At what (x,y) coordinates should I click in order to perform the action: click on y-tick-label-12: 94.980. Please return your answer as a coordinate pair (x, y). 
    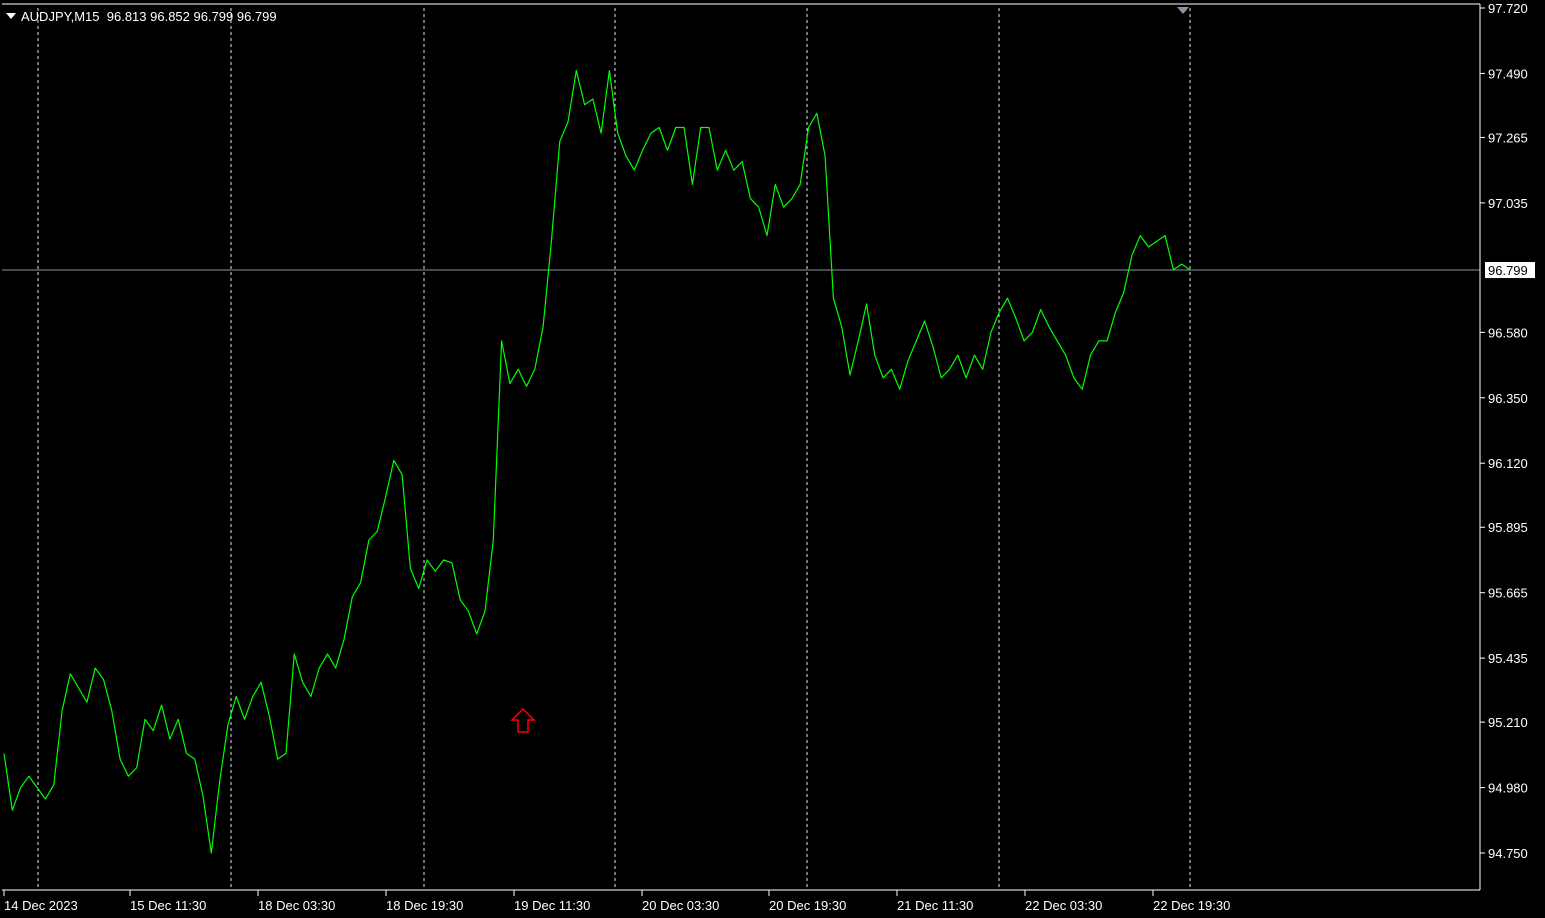
    Looking at the image, I should click on (1508, 788).